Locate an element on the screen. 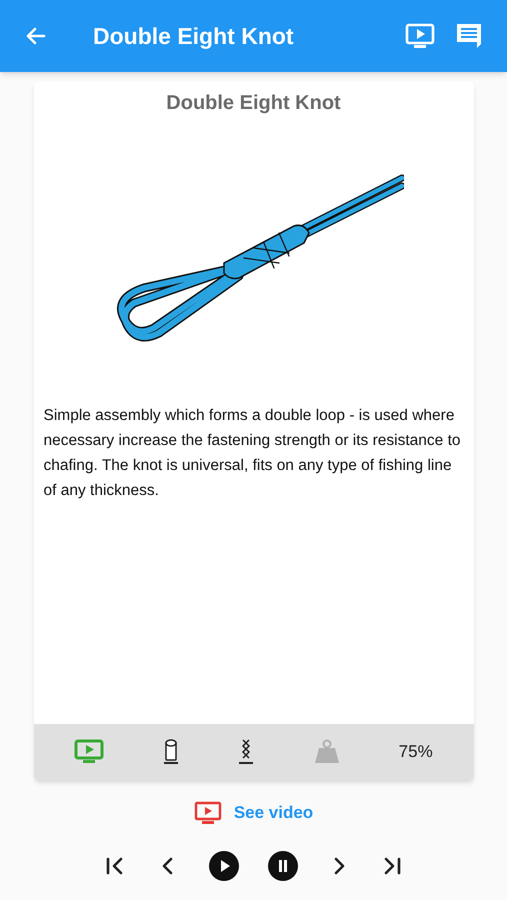 The width and height of the screenshot is (507, 900). app-bar-title: Double Eight Knot is located at coordinates (193, 36).